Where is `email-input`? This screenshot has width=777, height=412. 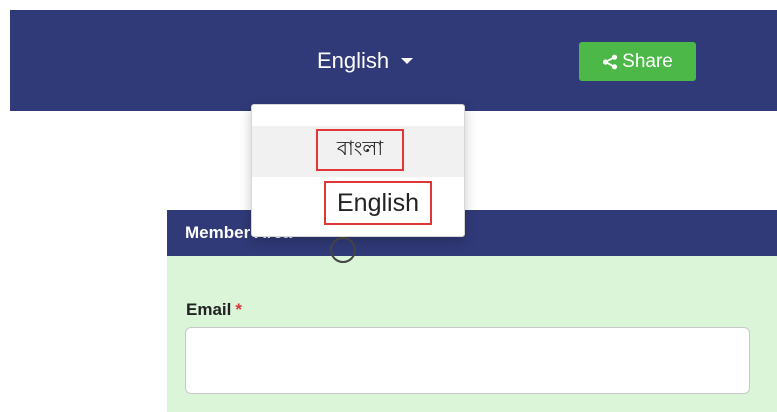
email-input is located at coordinates (467, 360).